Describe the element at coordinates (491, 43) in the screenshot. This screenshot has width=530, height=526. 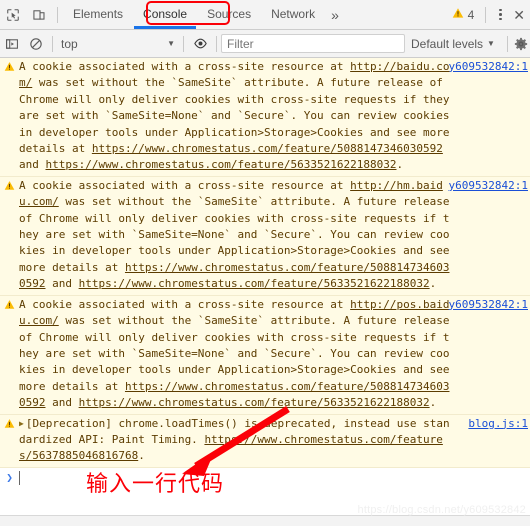
I see `chevron-down-icon-levels: ▼` at that location.